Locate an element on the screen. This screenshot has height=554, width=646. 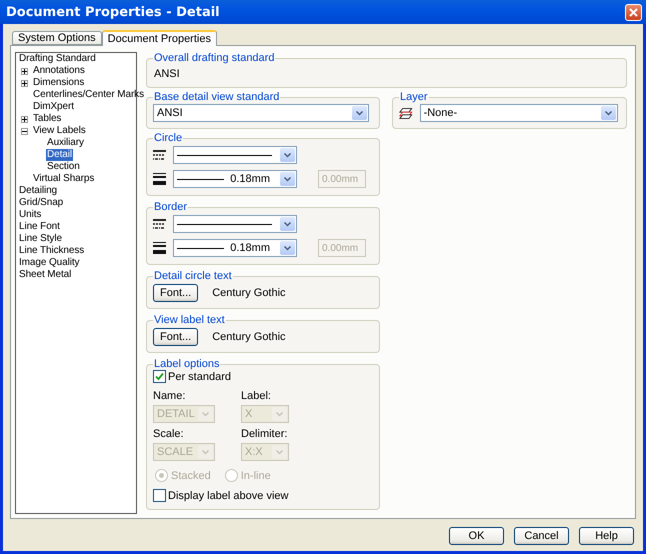
tree-item: Virtual Sharps is located at coordinates (64, 179).